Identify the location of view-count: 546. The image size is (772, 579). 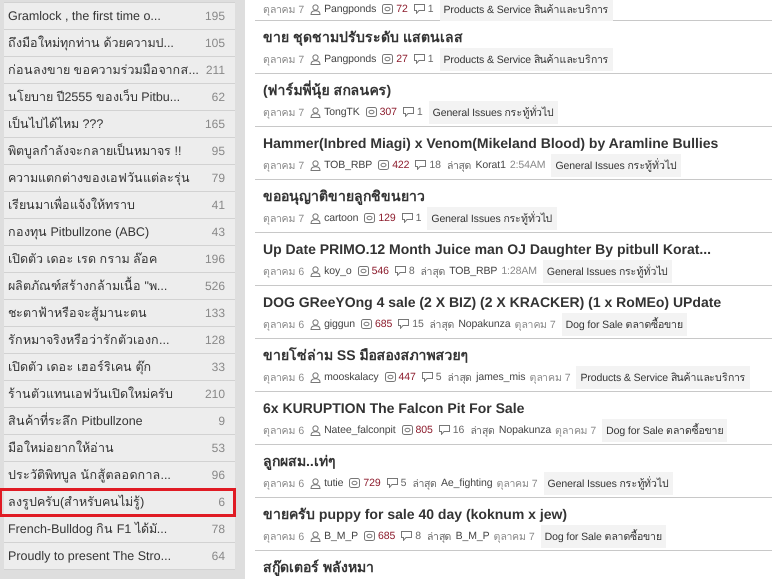
(380, 271).